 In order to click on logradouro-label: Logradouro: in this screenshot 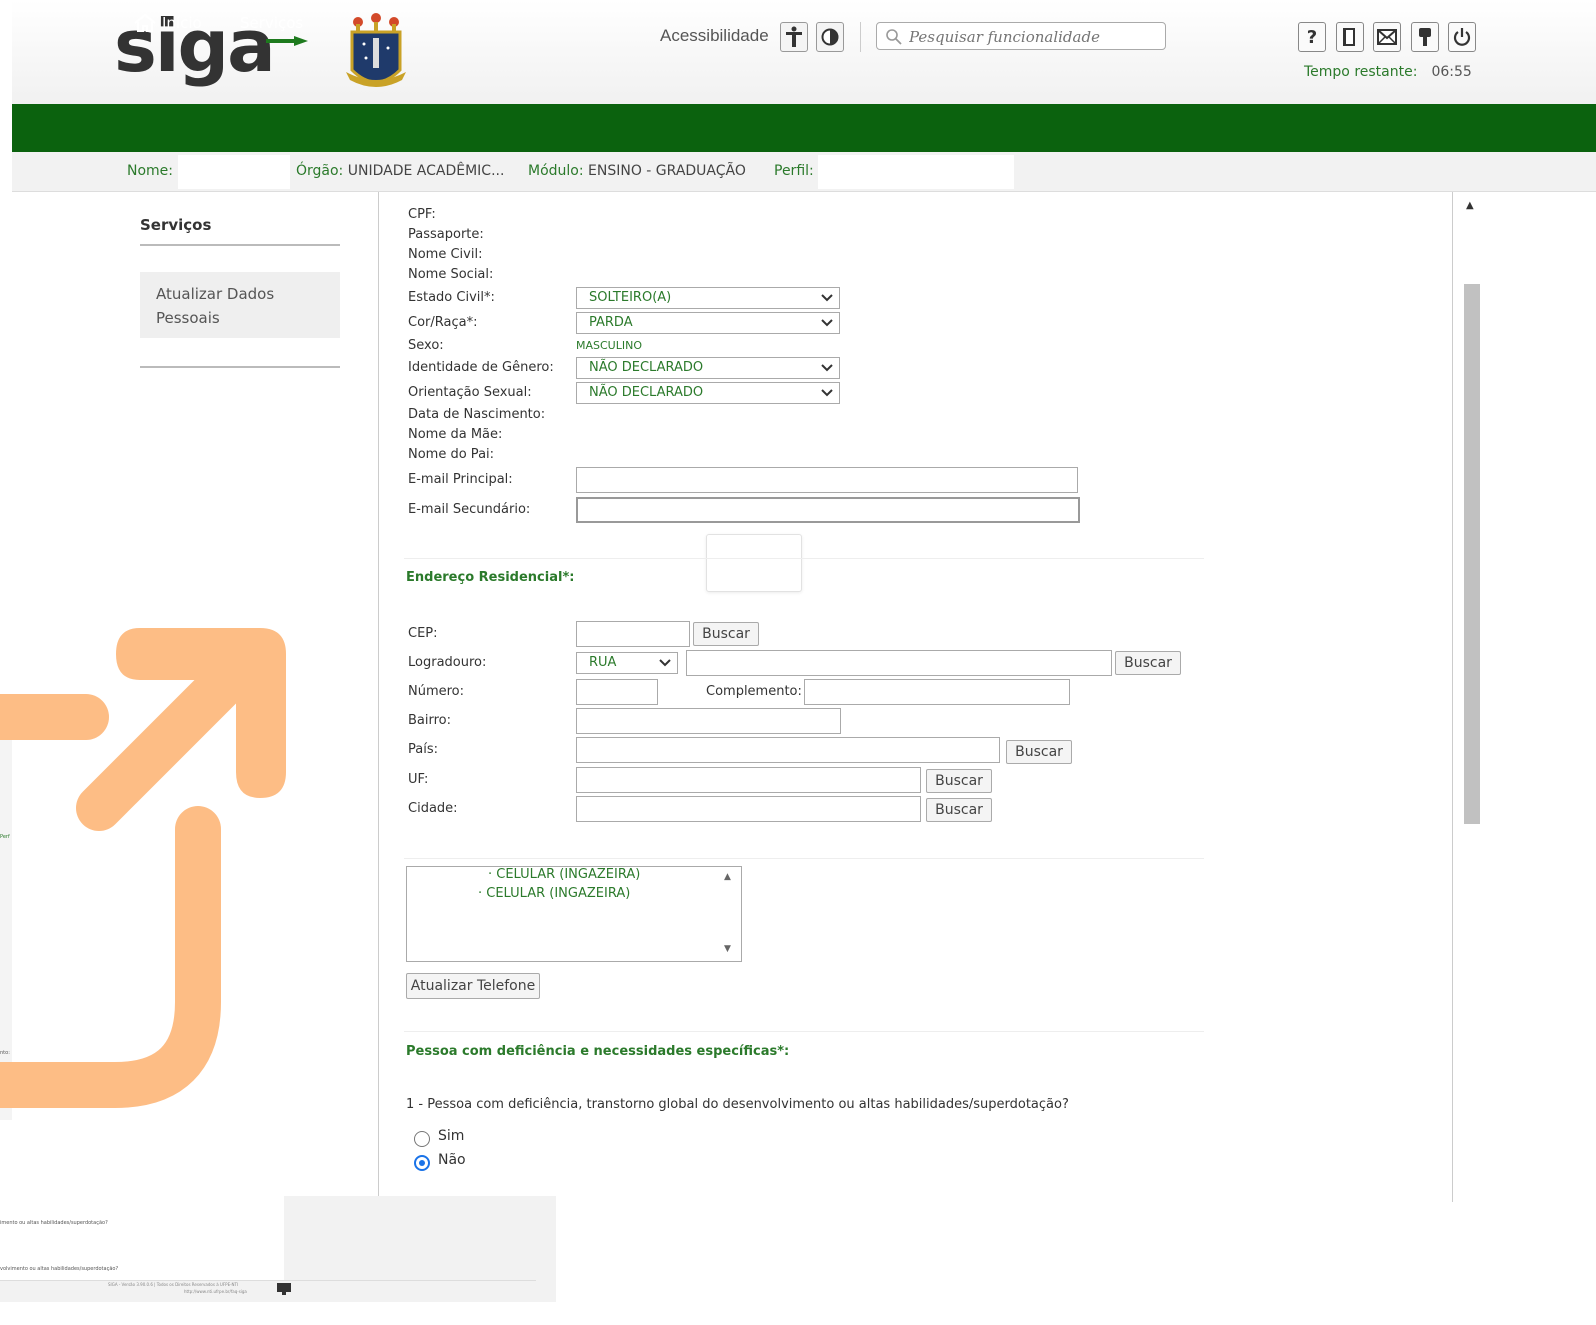, I will do `click(447, 662)`.